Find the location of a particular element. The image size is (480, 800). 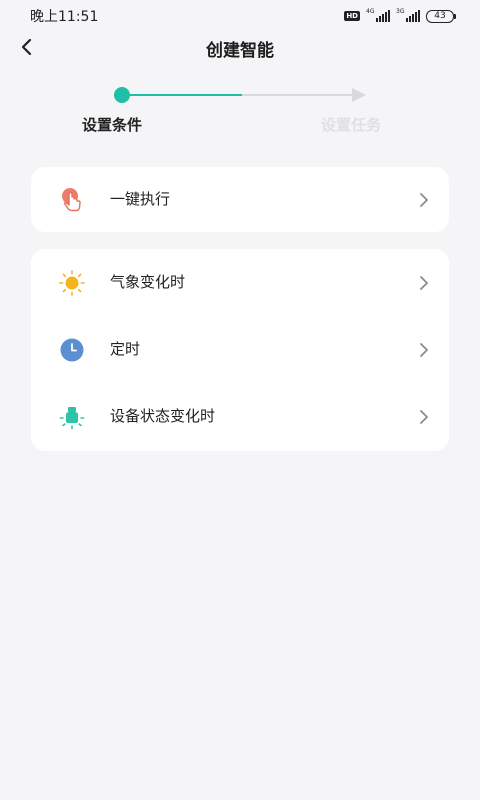

step-progress-line is located at coordinates (182, 95).